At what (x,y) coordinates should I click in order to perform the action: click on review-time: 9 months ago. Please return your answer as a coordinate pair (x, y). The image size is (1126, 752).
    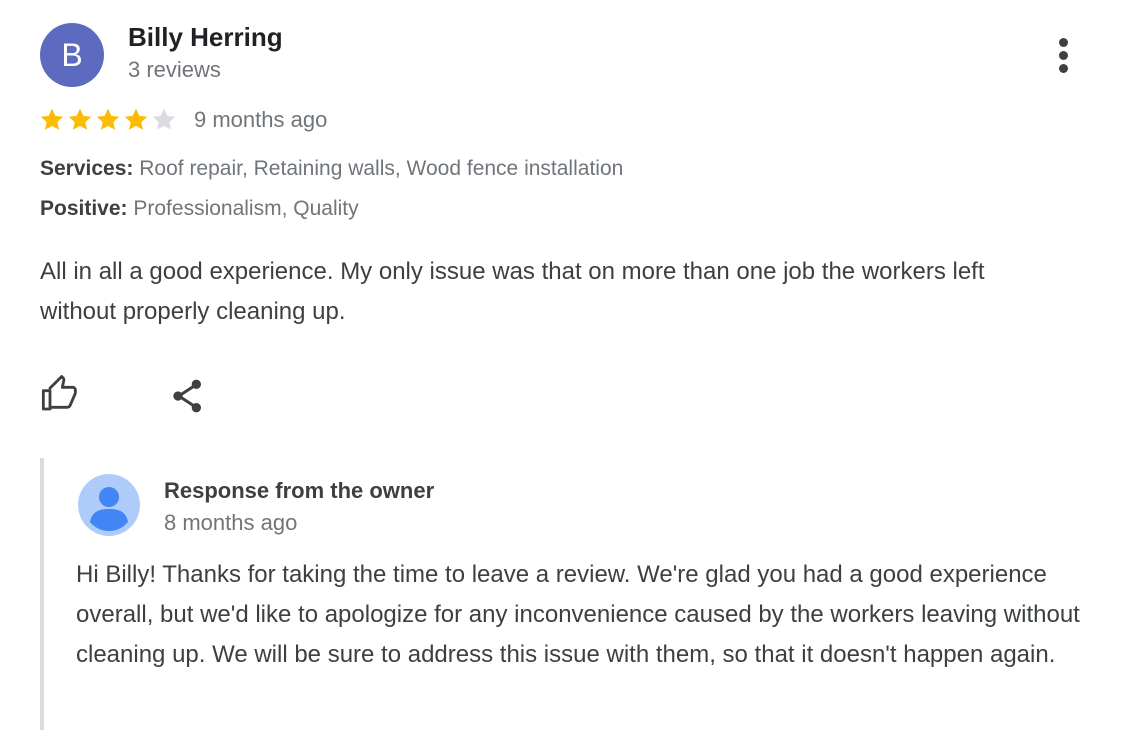
    Looking at the image, I should click on (261, 119).